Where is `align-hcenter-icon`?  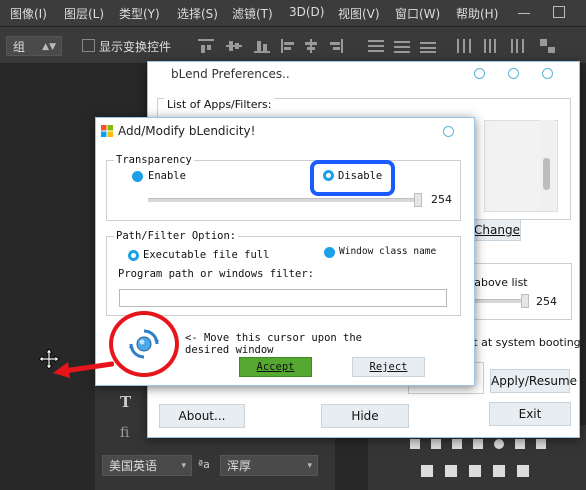 align-hcenter-icon is located at coordinates (311, 46).